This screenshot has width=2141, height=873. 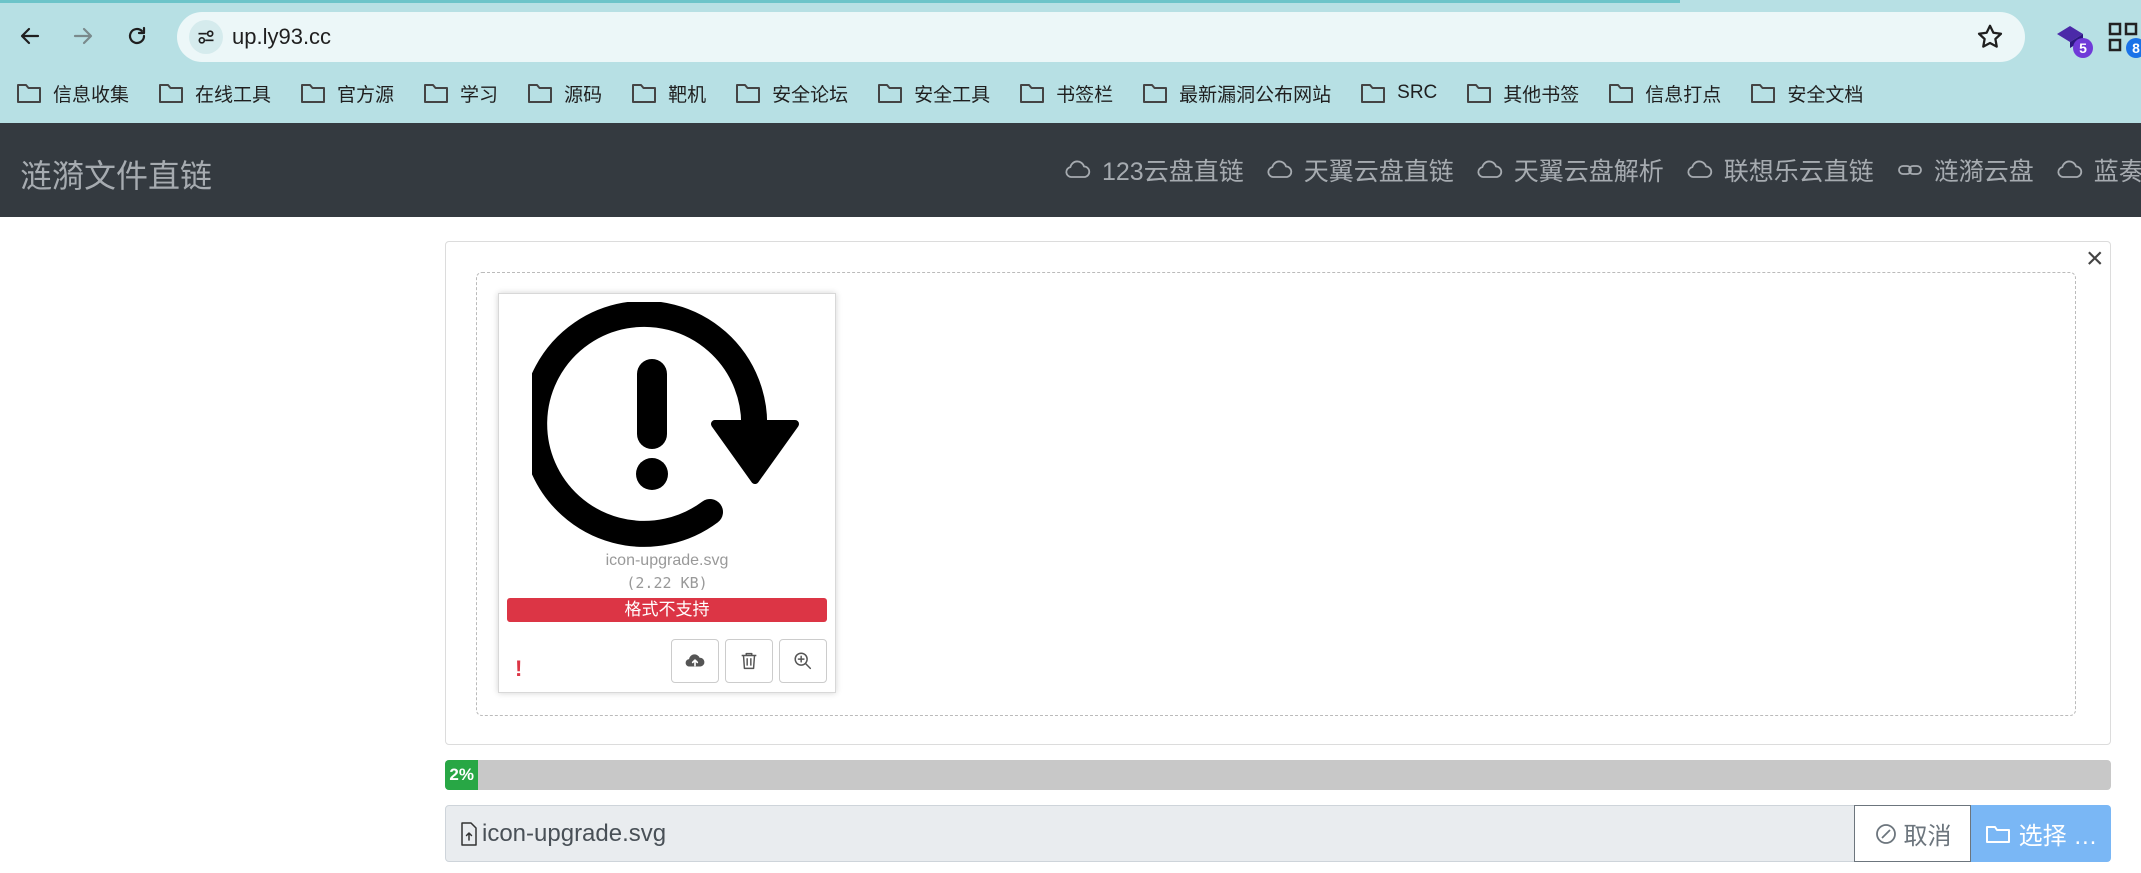 I want to click on bookmark-star-icon, so click(x=1990, y=37).